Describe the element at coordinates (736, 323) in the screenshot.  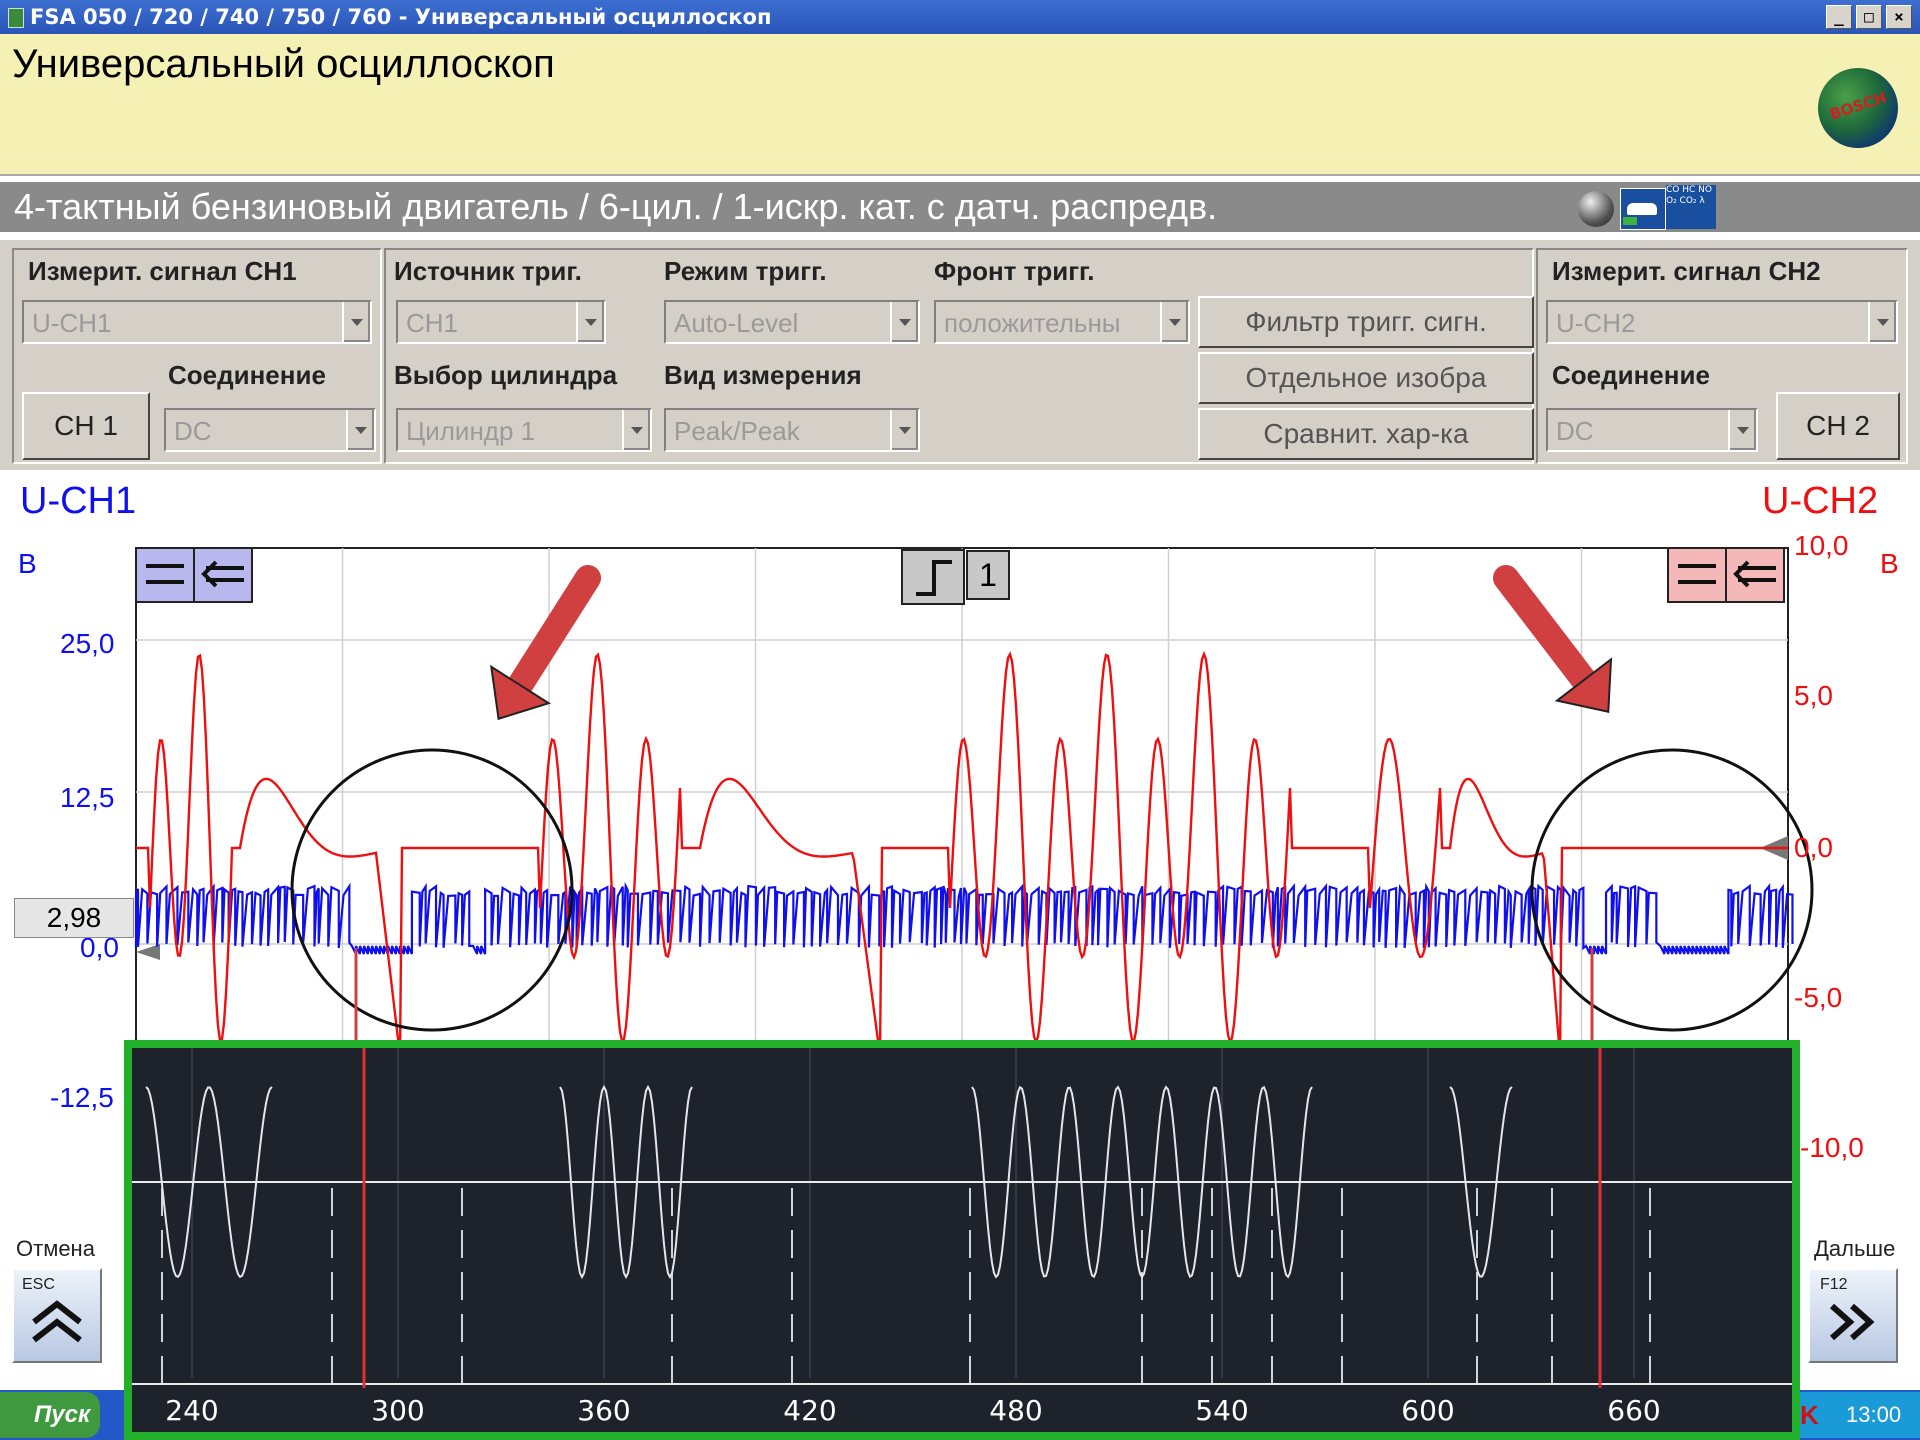
I see `trigger-mode-value: Auto-Level` at that location.